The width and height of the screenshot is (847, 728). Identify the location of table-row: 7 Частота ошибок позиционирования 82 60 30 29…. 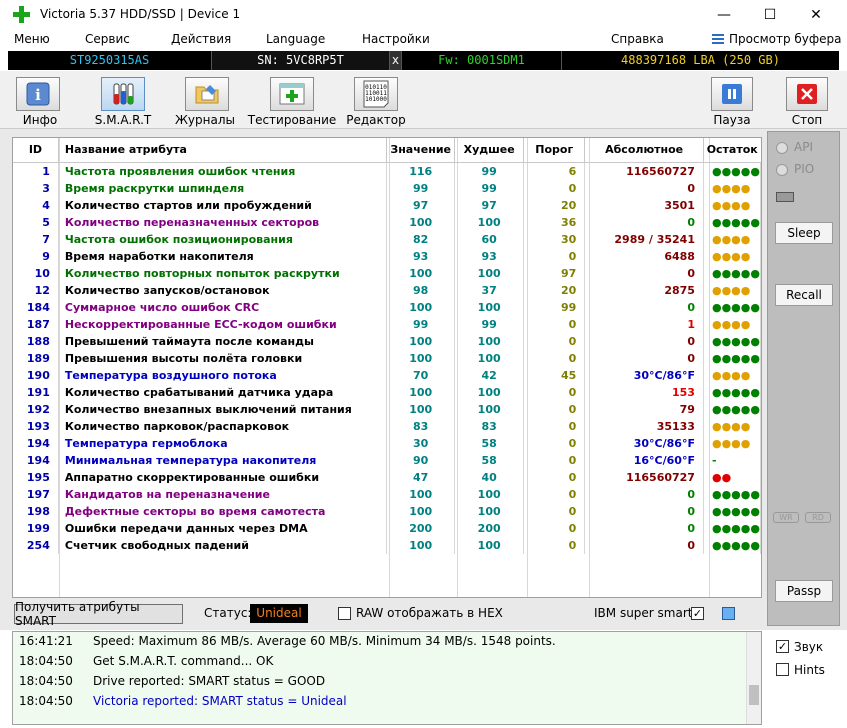
(387, 239).